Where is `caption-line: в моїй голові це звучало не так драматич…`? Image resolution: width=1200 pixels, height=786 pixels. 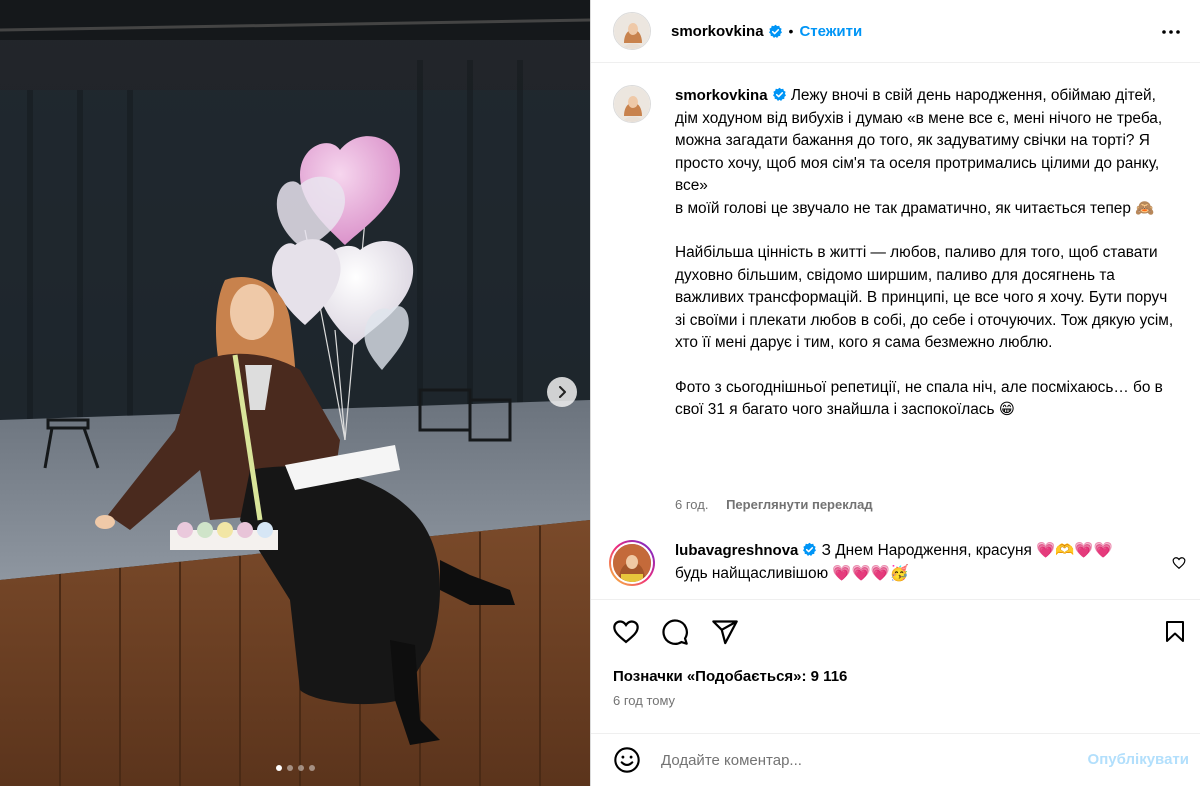
caption-line: в моїй голові це звучало не так драматич… is located at coordinates (915, 208).